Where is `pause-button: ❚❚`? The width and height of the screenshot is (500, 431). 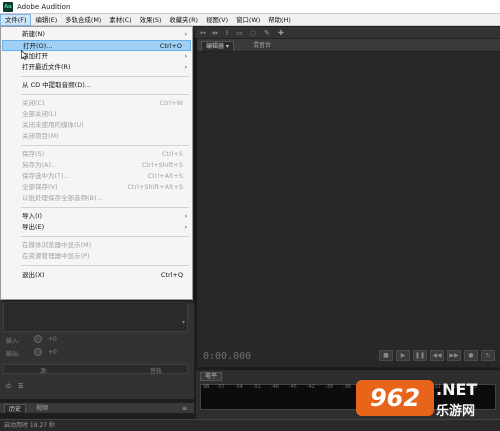
pause-button: ❚❚ is located at coordinates (420, 355).